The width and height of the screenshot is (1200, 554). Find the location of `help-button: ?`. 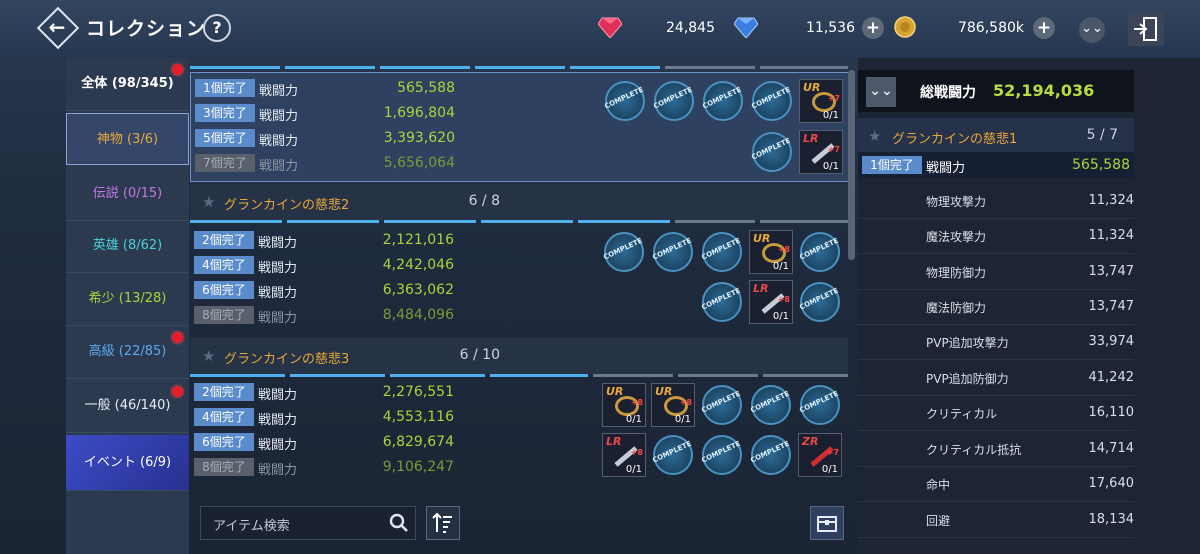

help-button: ? is located at coordinates (217, 28).